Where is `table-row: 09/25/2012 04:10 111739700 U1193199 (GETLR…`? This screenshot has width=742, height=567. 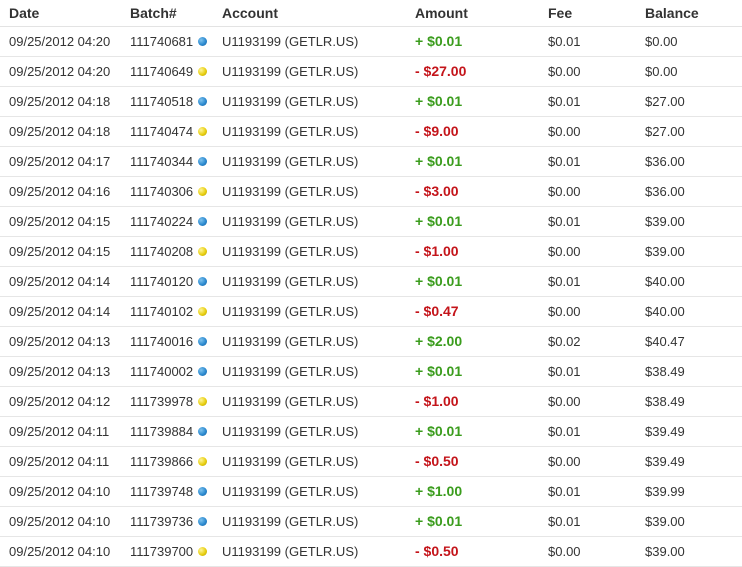 table-row: 09/25/2012 04:10 111739700 U1193199 (GETLR… is located at coordinates (371, 552).